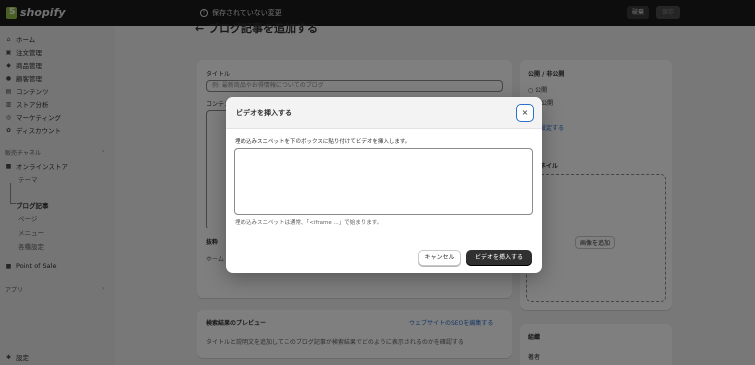 This screenshot has width=755, height=365. I want to click on close-button: ×, so click(525, 113).